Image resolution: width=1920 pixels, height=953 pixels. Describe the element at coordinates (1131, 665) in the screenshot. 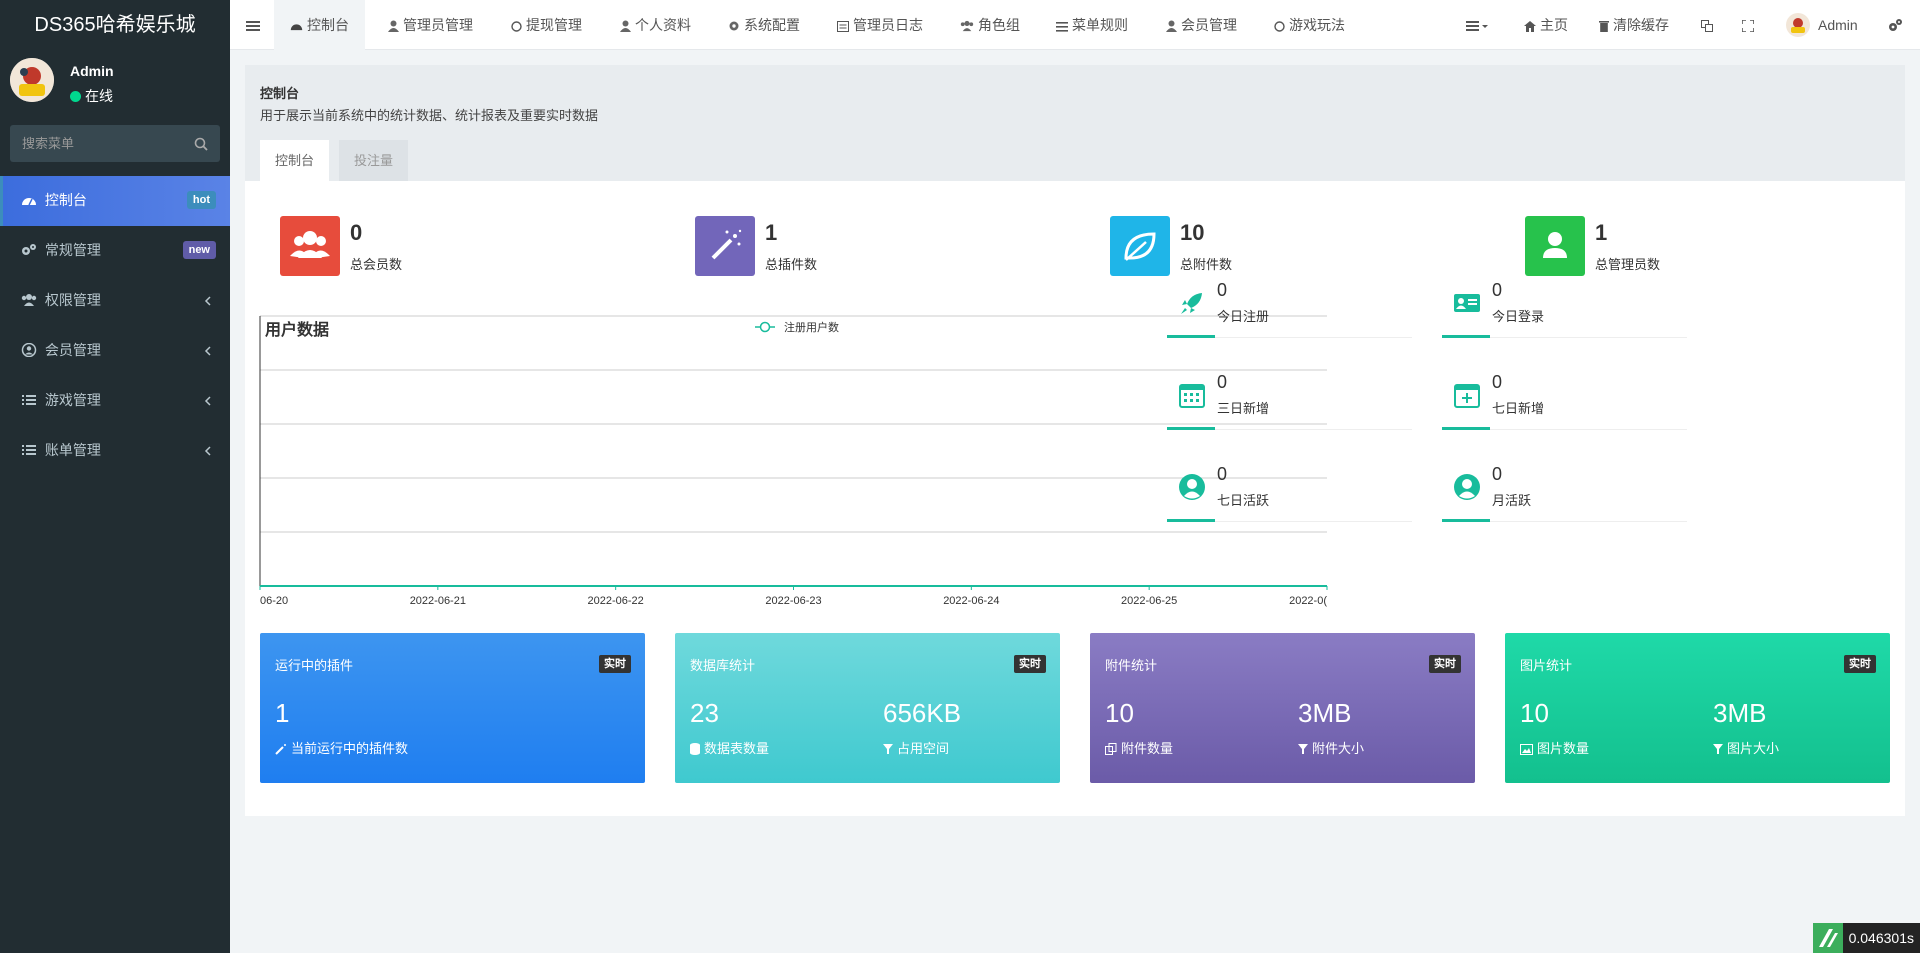

I see `card-title: 附件统计` at that location.